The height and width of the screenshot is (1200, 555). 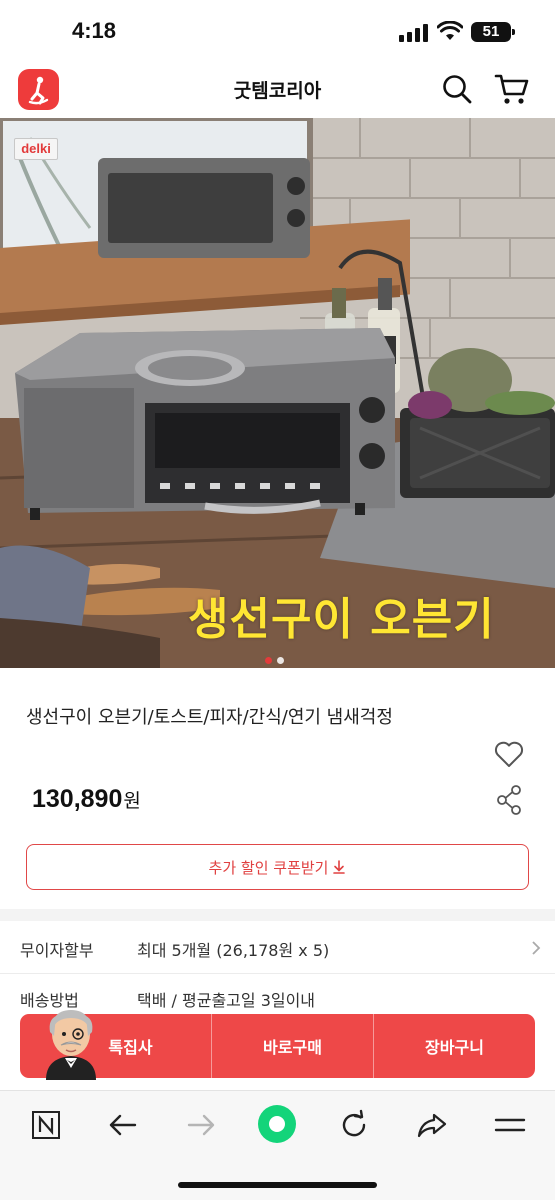 I want to click on menu-icon, so click(x=510, y=1125).